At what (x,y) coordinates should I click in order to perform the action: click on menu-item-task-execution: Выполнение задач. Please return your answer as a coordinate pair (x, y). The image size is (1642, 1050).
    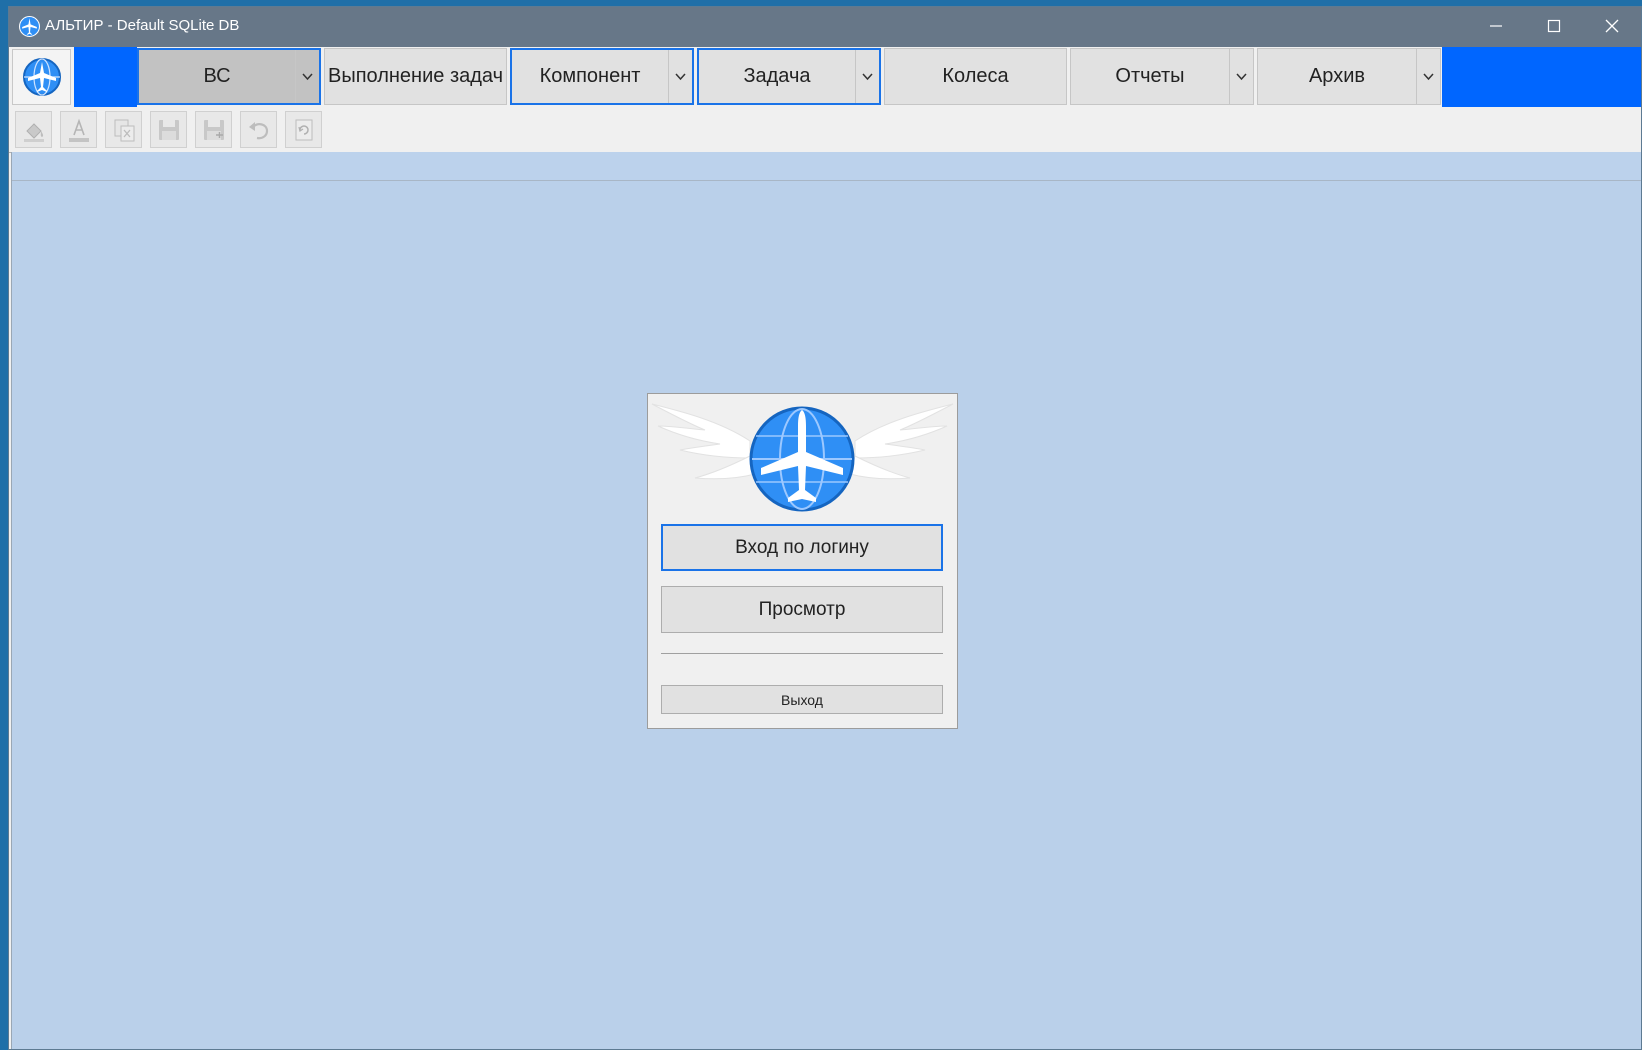
    Looking at the image, I should click on (415, 76).